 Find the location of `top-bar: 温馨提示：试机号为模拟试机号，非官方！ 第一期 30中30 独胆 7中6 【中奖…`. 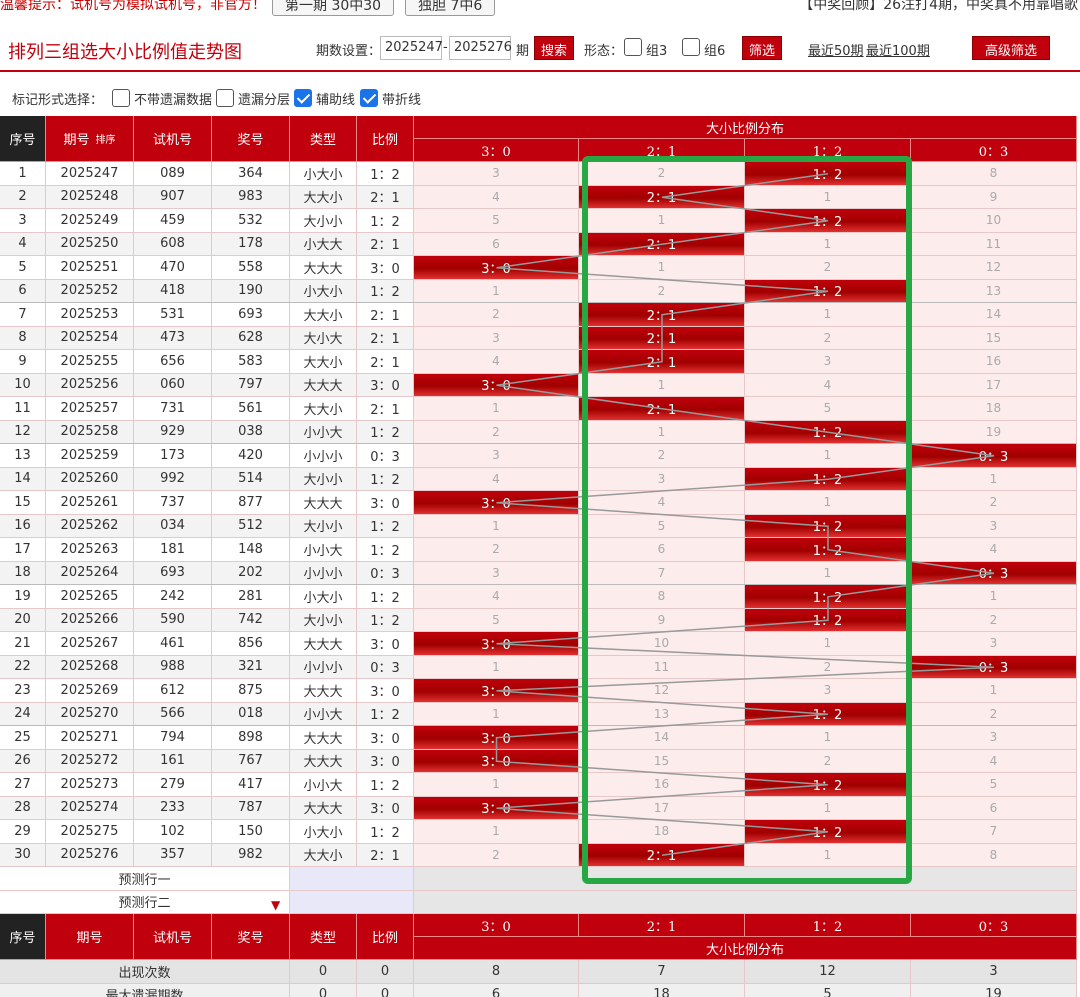

top-bar: 温馨提示：试机号为模拟试机号，非官方！ 第一期 30中30 独胆 7中6 【中奖… is located at coordinates (540, 9).